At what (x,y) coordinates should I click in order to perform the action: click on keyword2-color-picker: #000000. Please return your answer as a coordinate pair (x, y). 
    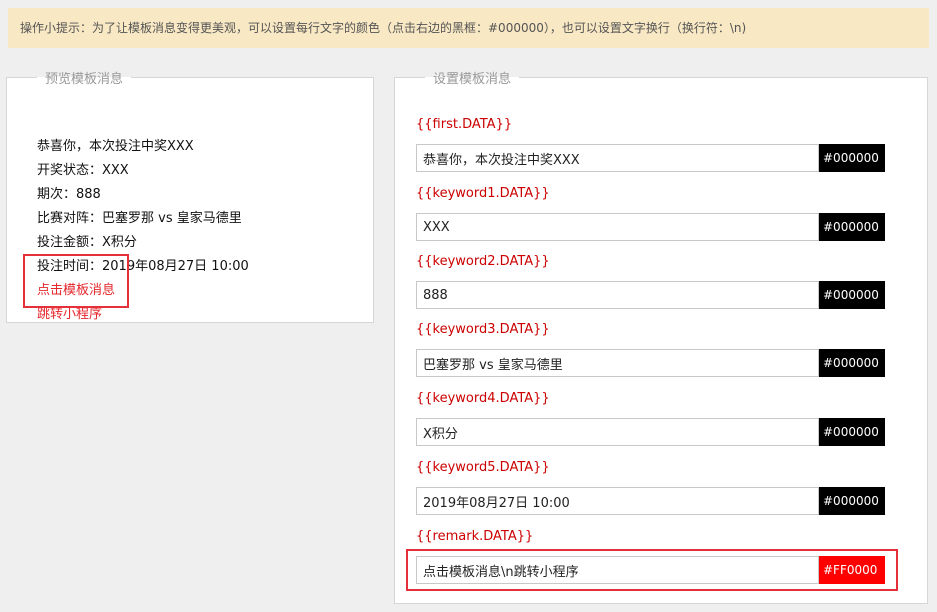
    Looking at the image, I should click on (852, 295).